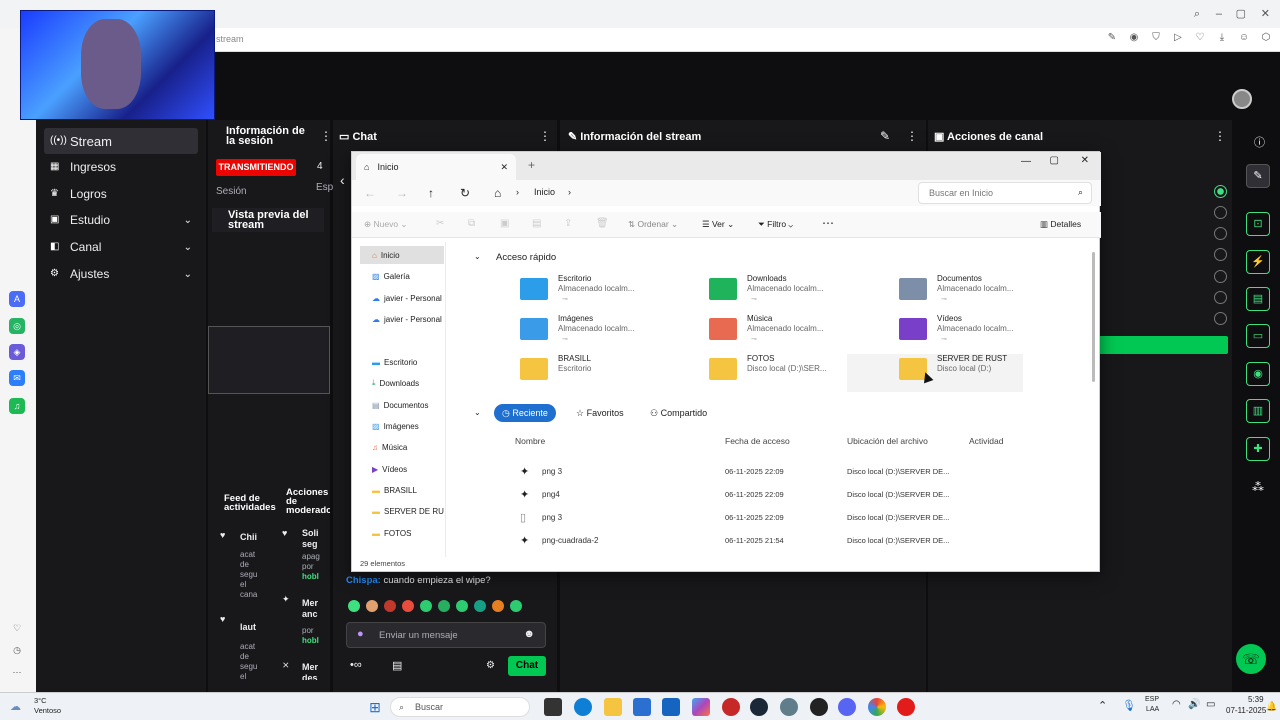 This screenshot has width=1280, height=720. Describe the element at coordinates (1258, 374) in the screenshot. I see `broadcast-icon: ◉` at that location.